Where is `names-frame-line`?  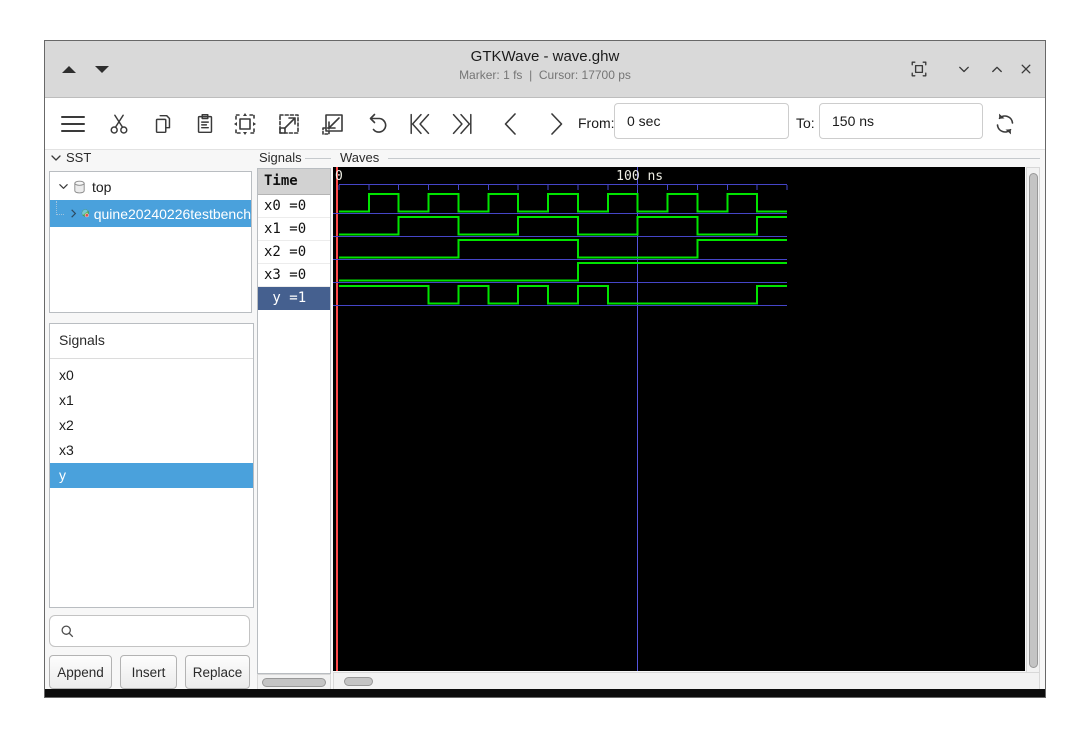
names-frame-line is located at coordinates (318, 158).